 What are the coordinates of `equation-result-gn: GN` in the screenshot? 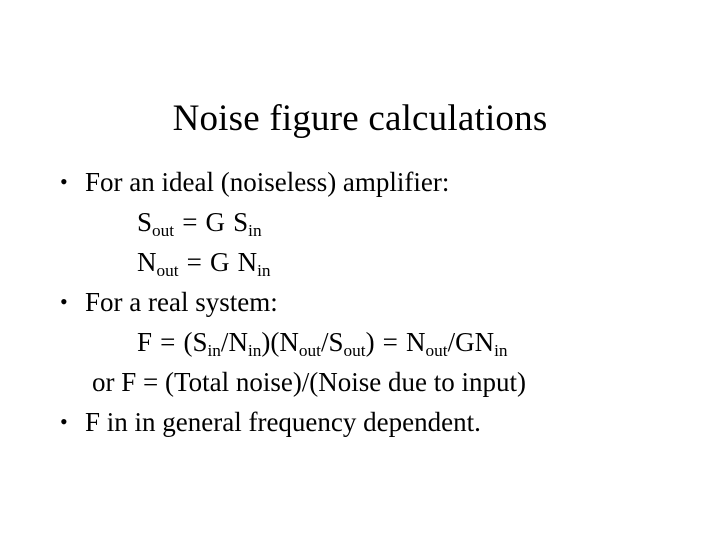 It's located at (475, 342).